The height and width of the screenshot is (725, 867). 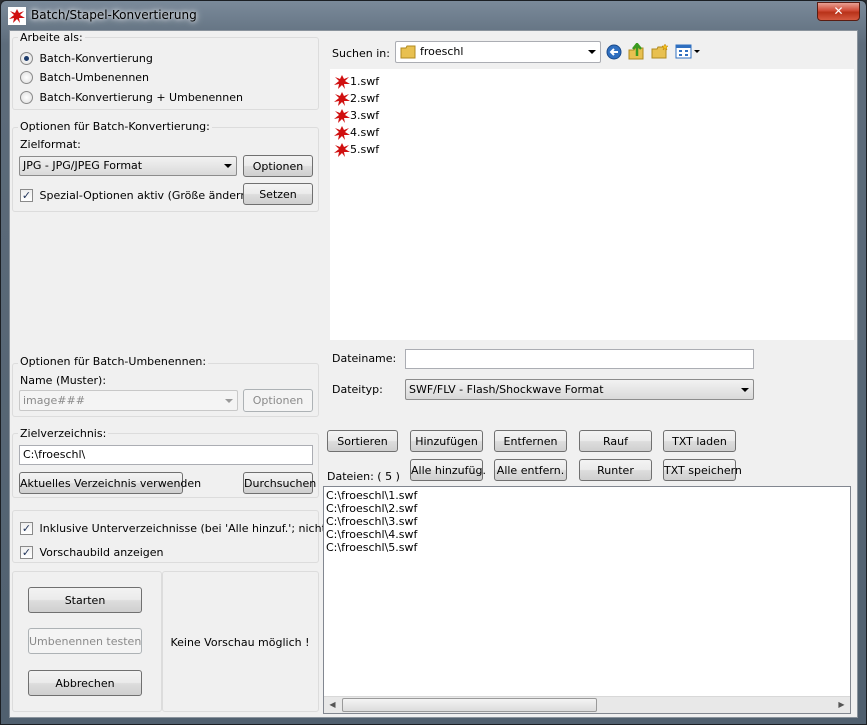 What do you see at coordinates (594, 81) in the screenshot?
I see `file-item: 1.swf` at bounding box center [594, 81].